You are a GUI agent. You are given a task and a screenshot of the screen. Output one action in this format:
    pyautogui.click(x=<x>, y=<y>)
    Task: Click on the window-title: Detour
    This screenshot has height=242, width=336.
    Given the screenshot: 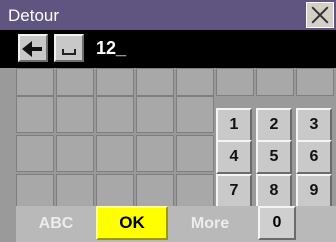 What is the action you would take?
    pyautogui.click(x=34, y=15)
    